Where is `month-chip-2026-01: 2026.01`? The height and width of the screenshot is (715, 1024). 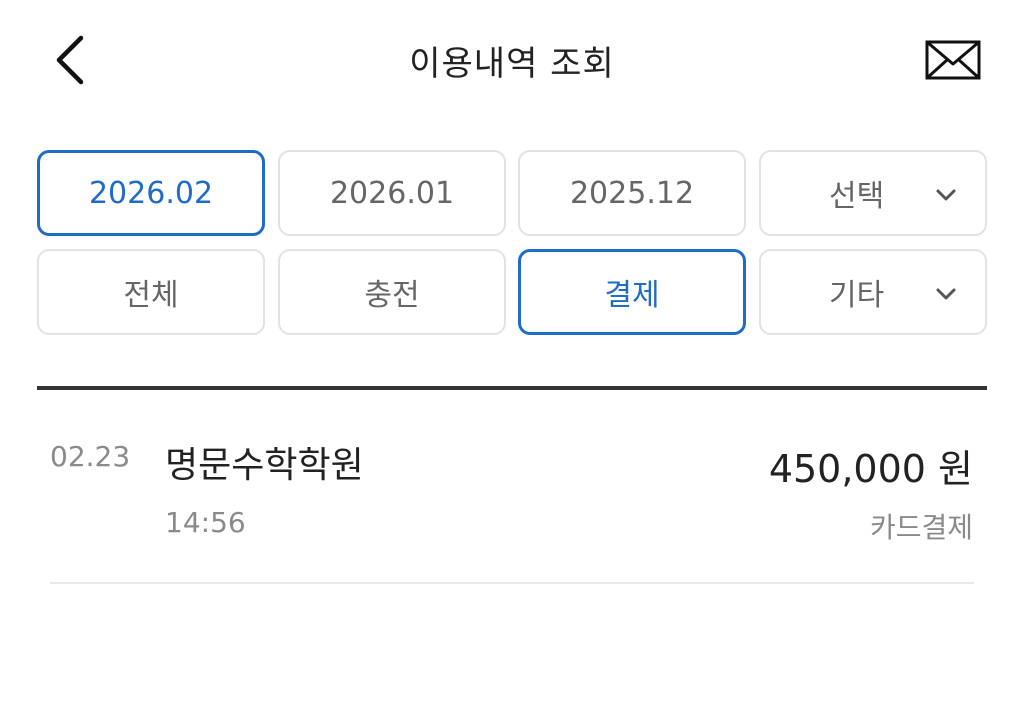
month-chip-2026-01: 2026.01 is located at coordinates (392, 193).